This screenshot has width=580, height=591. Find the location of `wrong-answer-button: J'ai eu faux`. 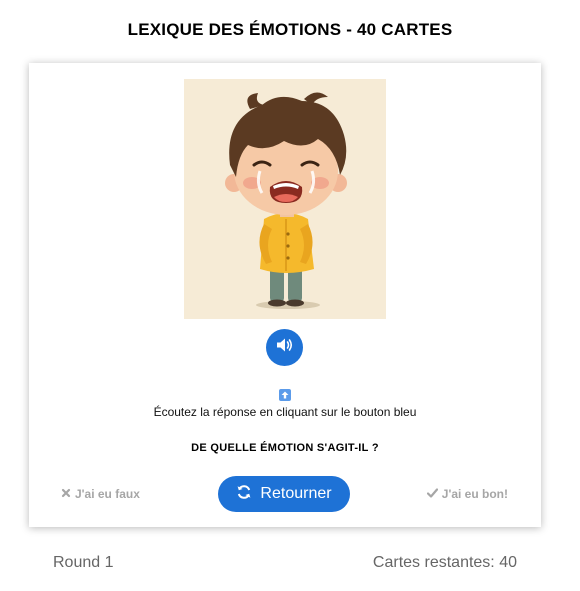

wrong-answer-button: J'ai eu faux is located at coordinates (100, 494).